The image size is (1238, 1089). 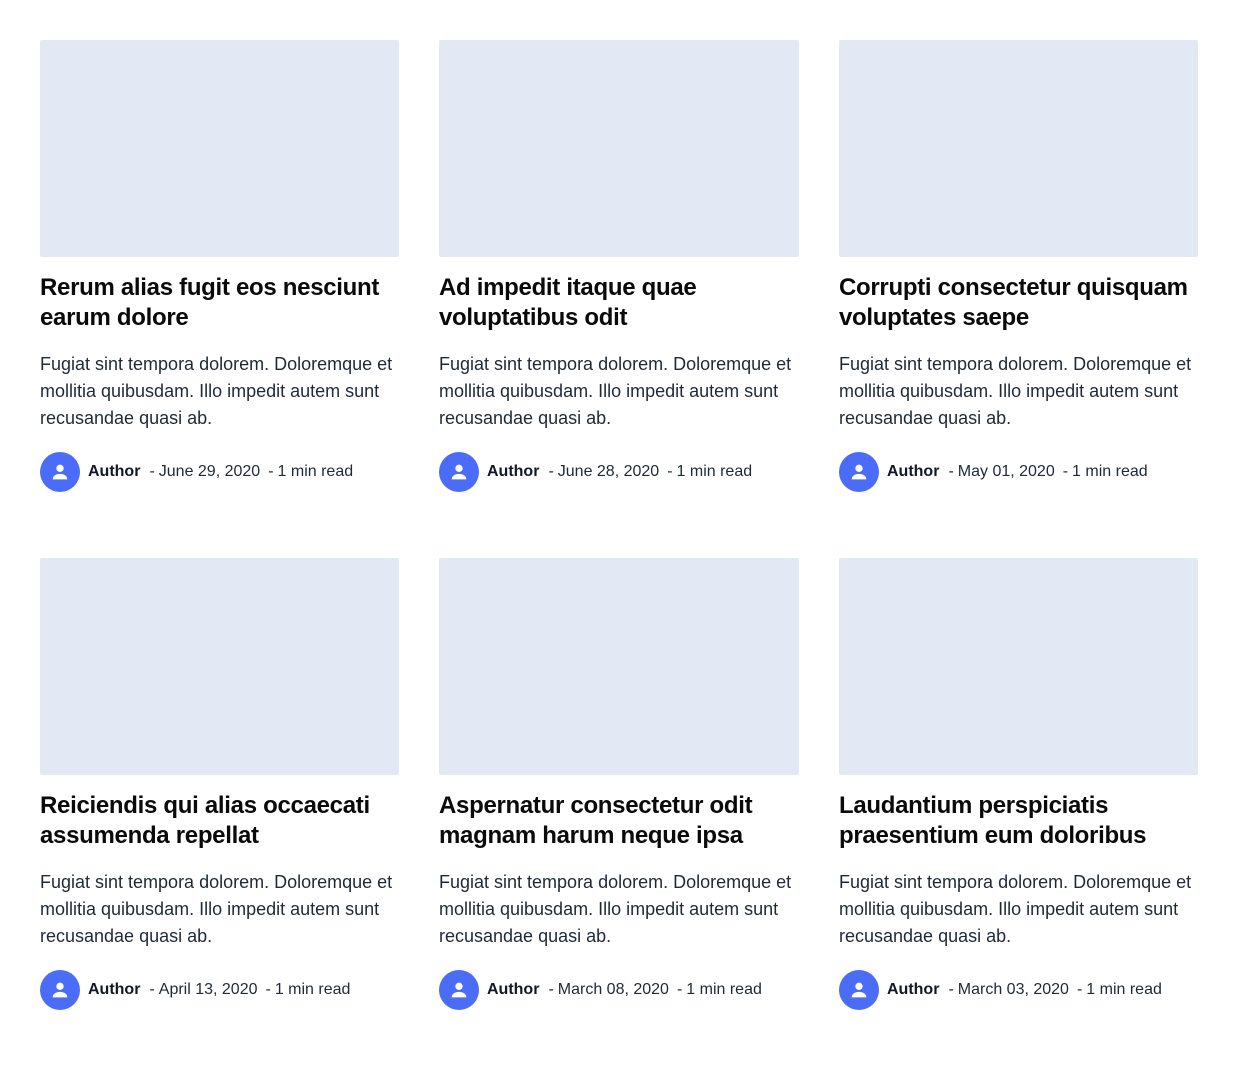 What do you see at coordinates (209, 471) in the screenshot?
I see `post-date: June 29, 2020` at bounding box center [209, 471].